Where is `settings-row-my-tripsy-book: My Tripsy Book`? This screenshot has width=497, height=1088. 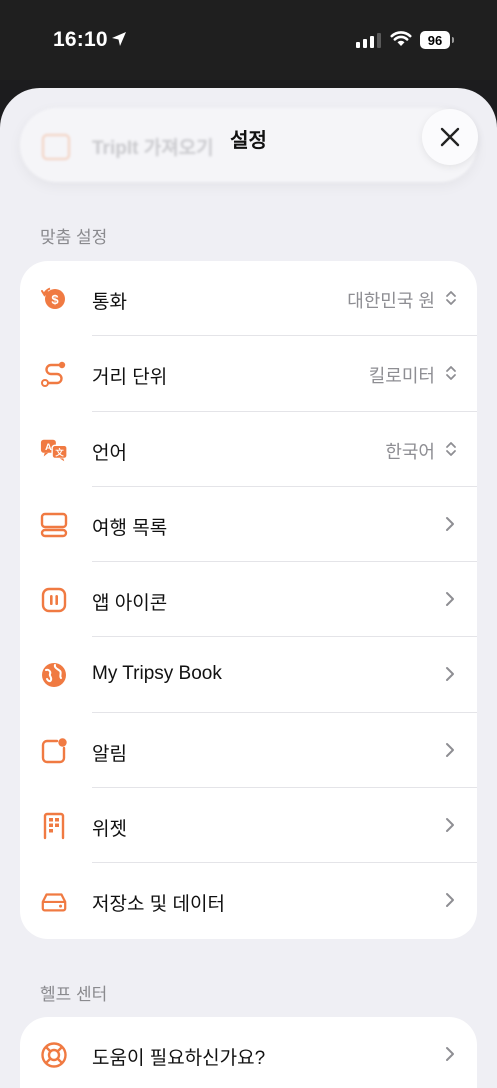 settings-row-my-tripsy-book: My Tripsy Book is located at coordinates (248, 675).